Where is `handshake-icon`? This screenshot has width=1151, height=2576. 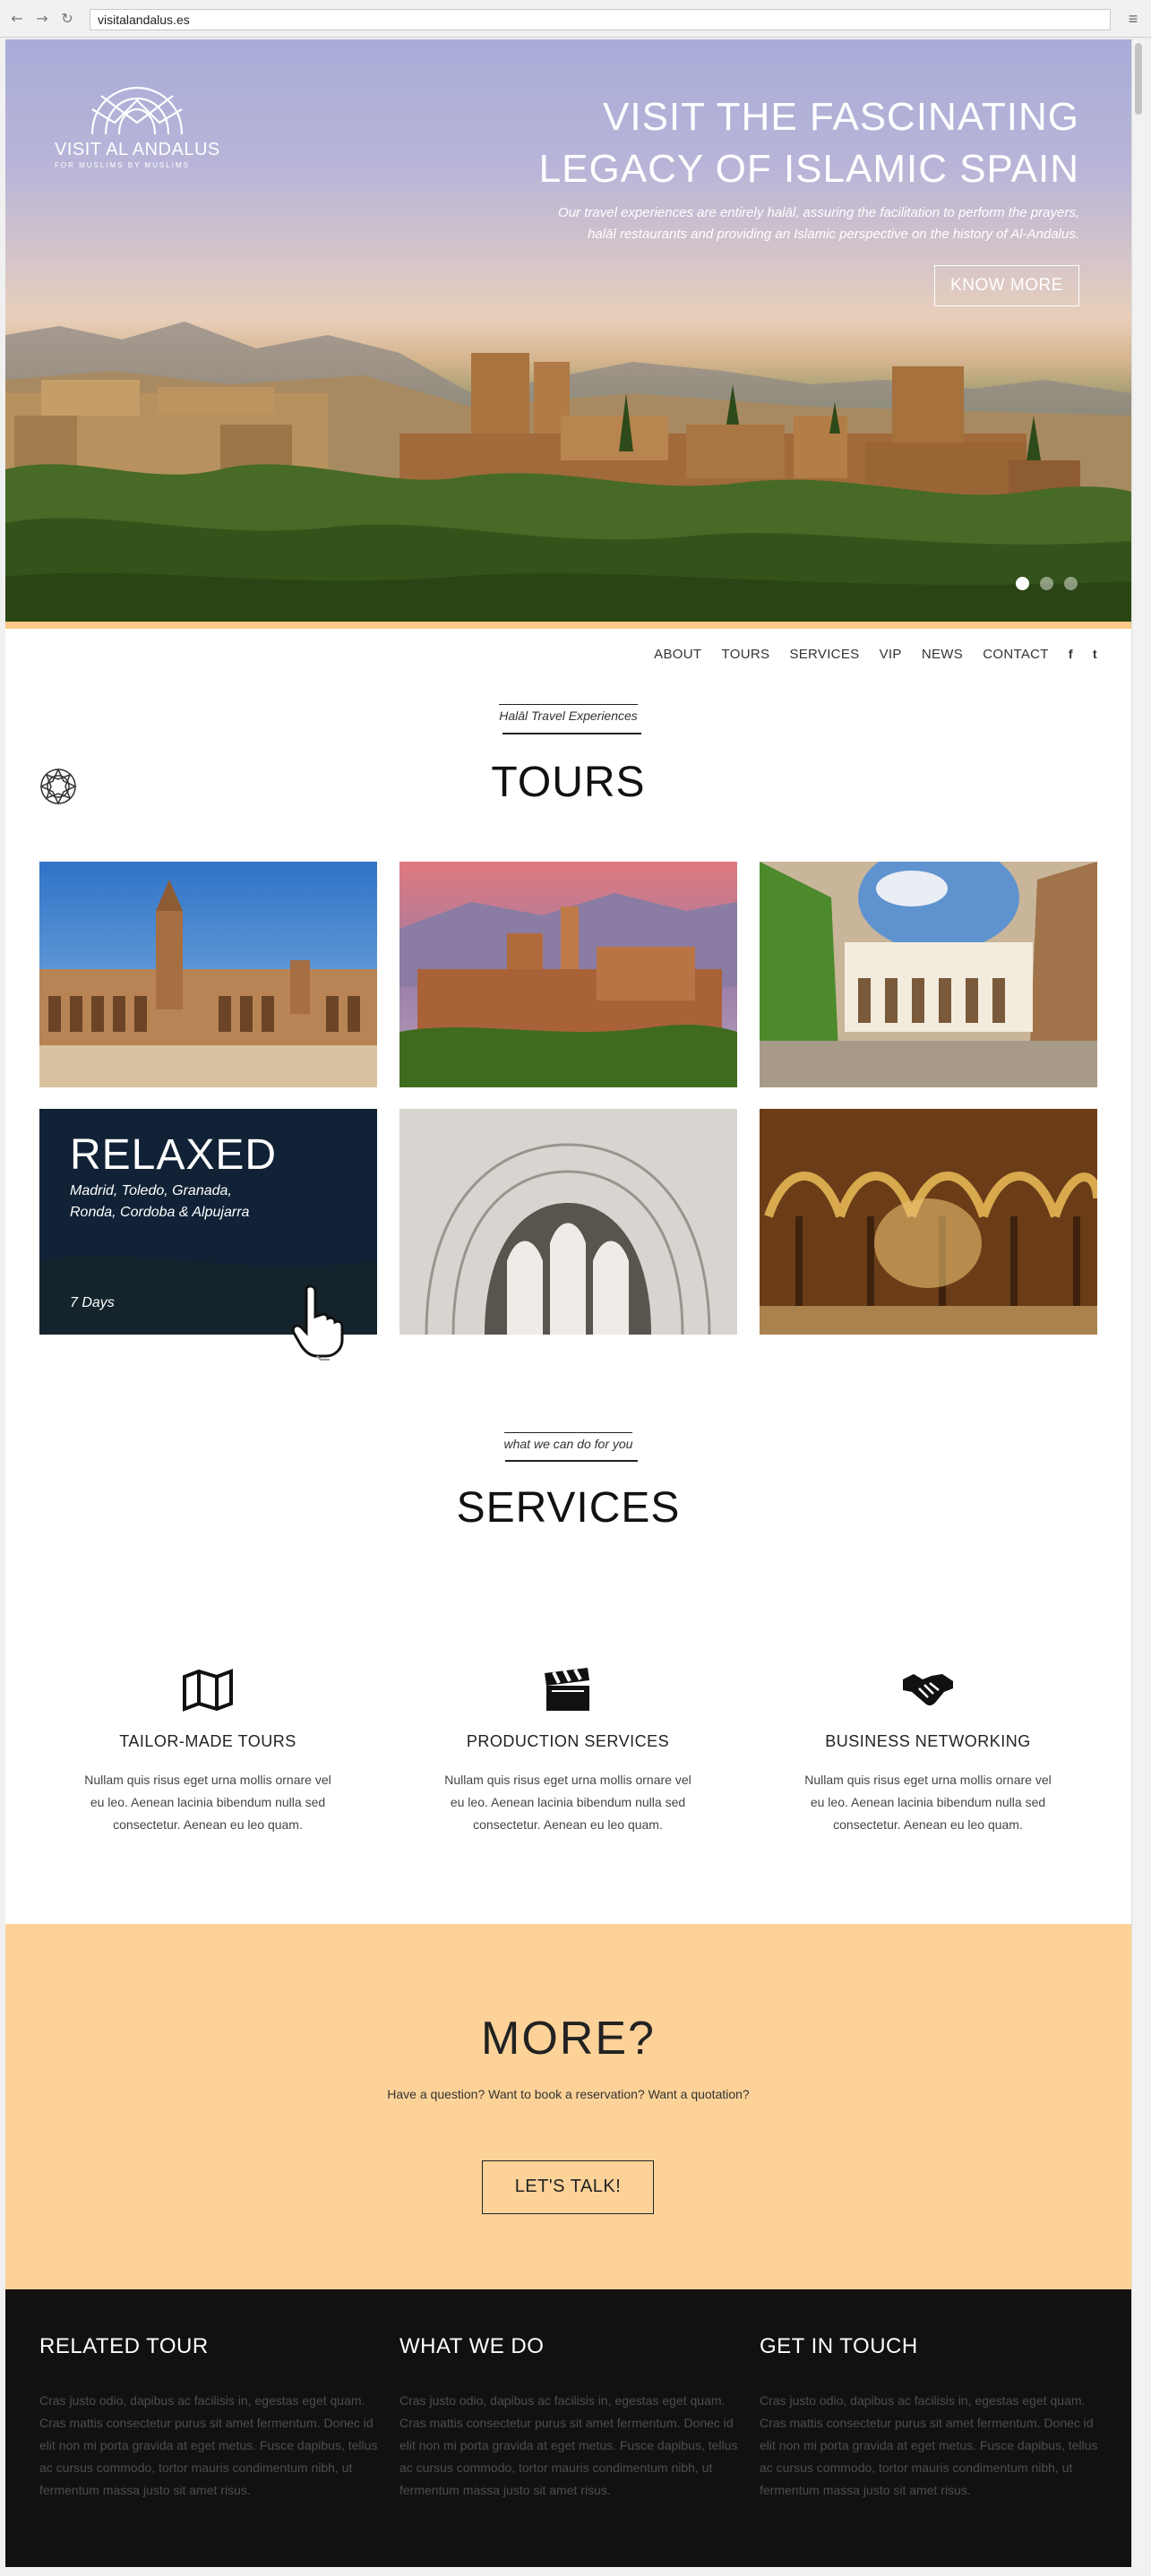
handshake-icon is located at coordinates (928, 1689).